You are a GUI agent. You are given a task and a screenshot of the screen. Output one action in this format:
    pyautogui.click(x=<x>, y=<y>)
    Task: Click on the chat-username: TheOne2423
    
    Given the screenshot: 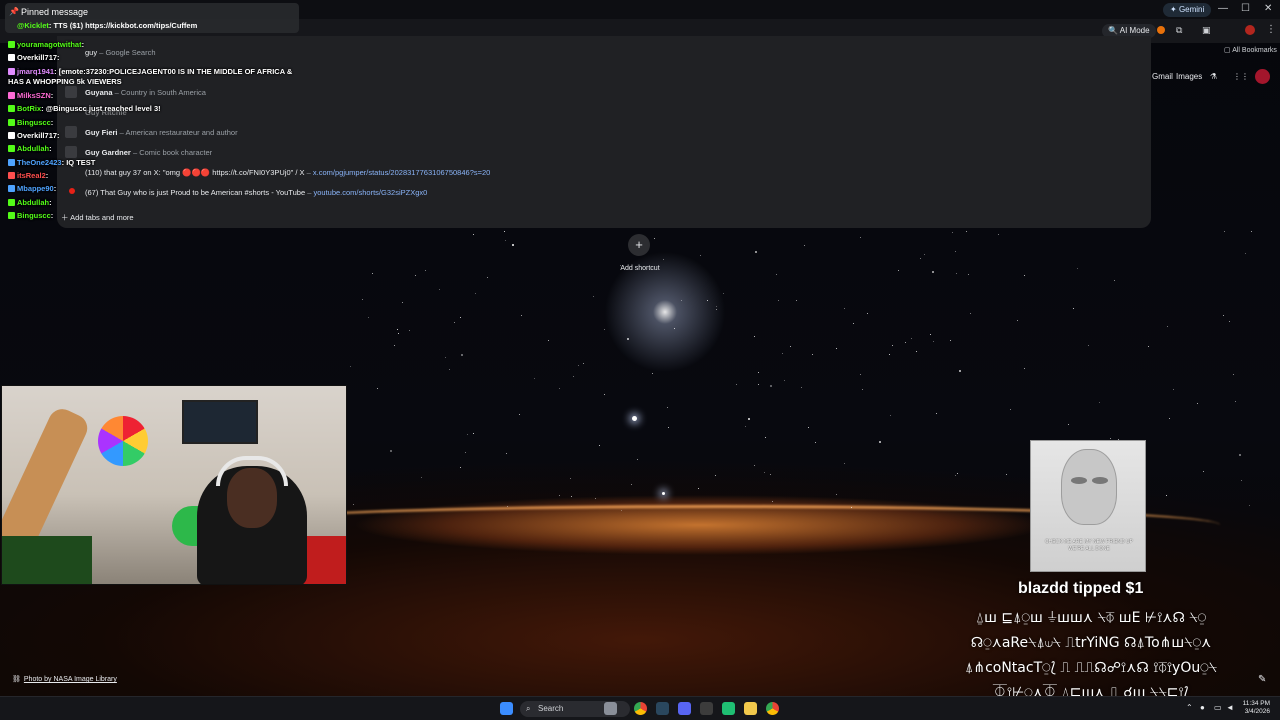 What is the action you would take?
    pyautogui.click(x=39, y=162)
    